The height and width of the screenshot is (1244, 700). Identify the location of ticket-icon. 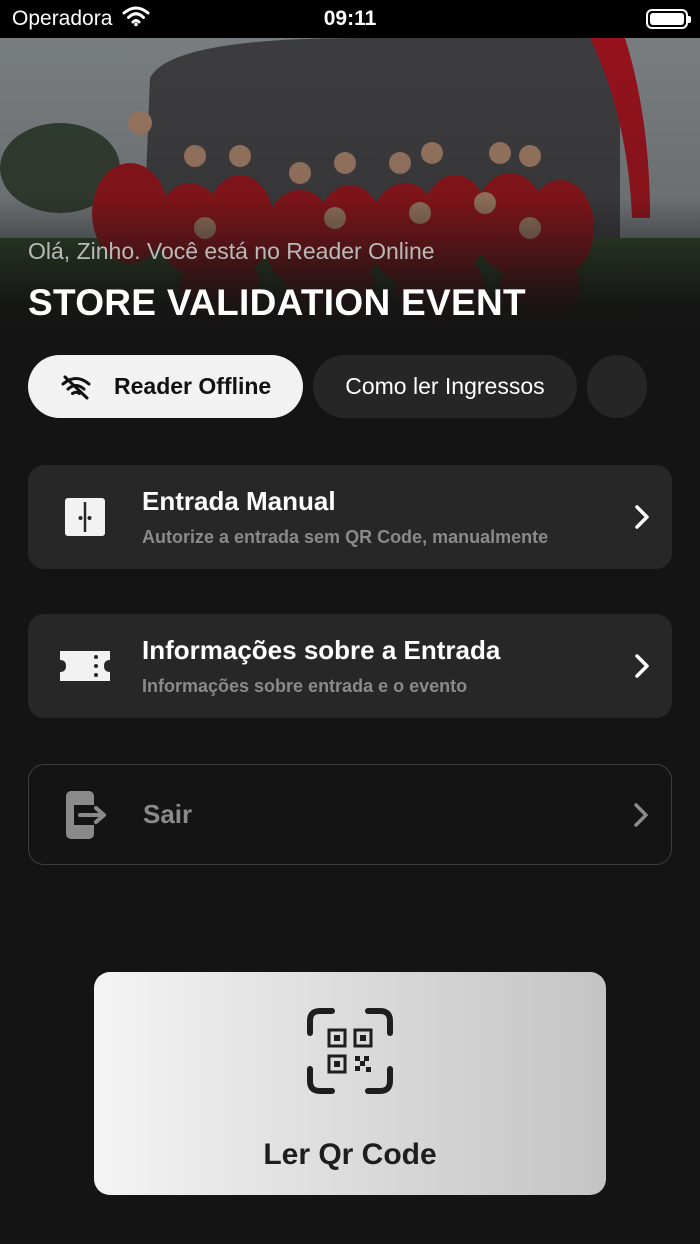
(85, 666).